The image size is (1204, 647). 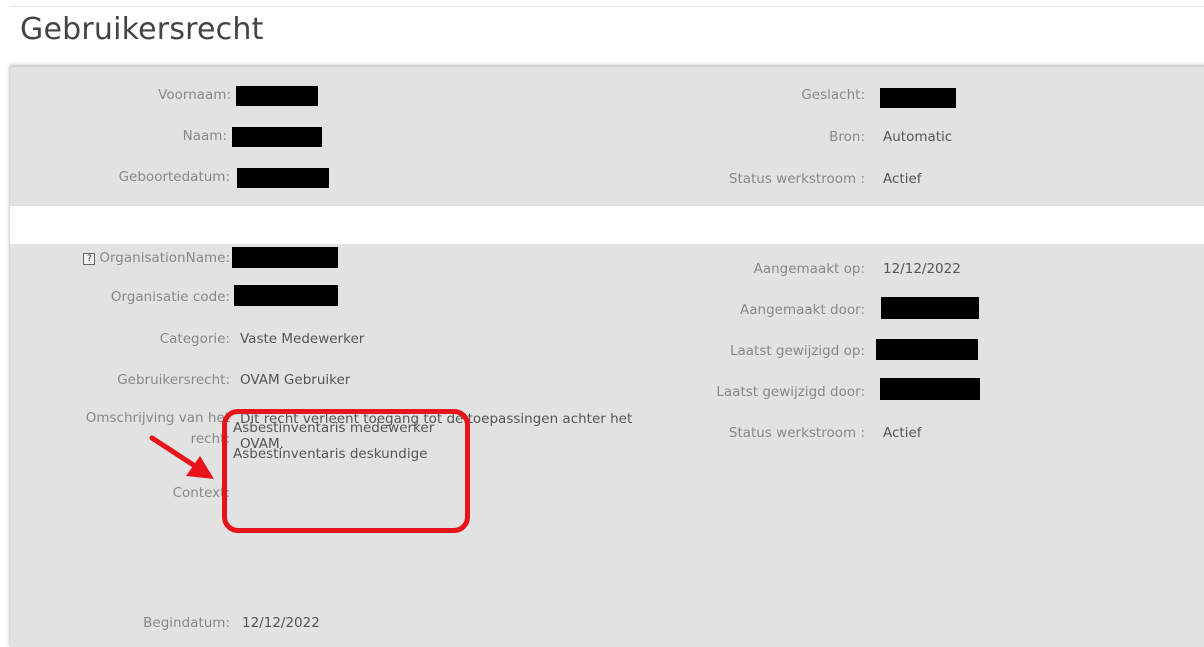 What do you see at coordinates (607, 6) in the screenshot?
I see `title-divider` at bounding box center [607, 6].